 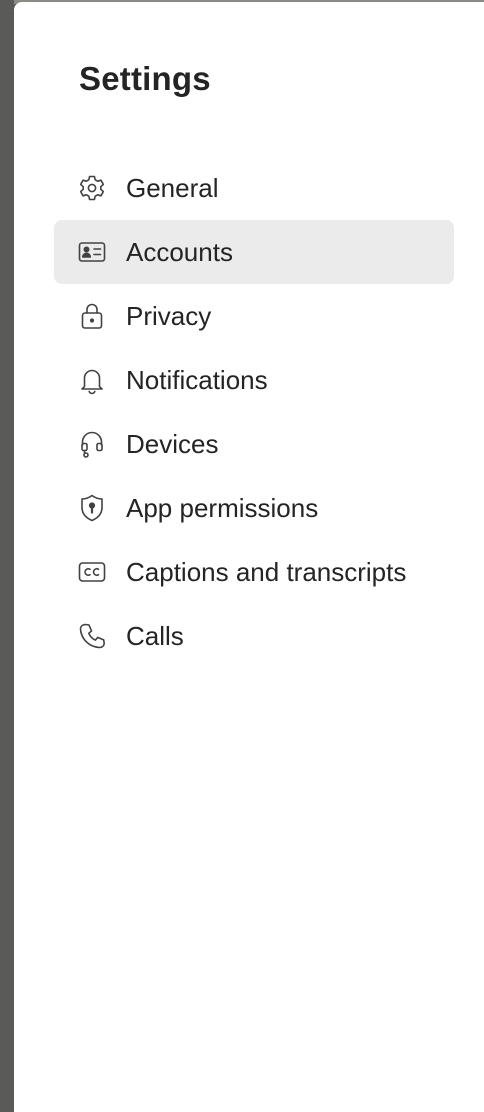 What do you see at coordinates (92, 508) in the screenshot?
I see `shield-icon` at bounding box center [92, 508].